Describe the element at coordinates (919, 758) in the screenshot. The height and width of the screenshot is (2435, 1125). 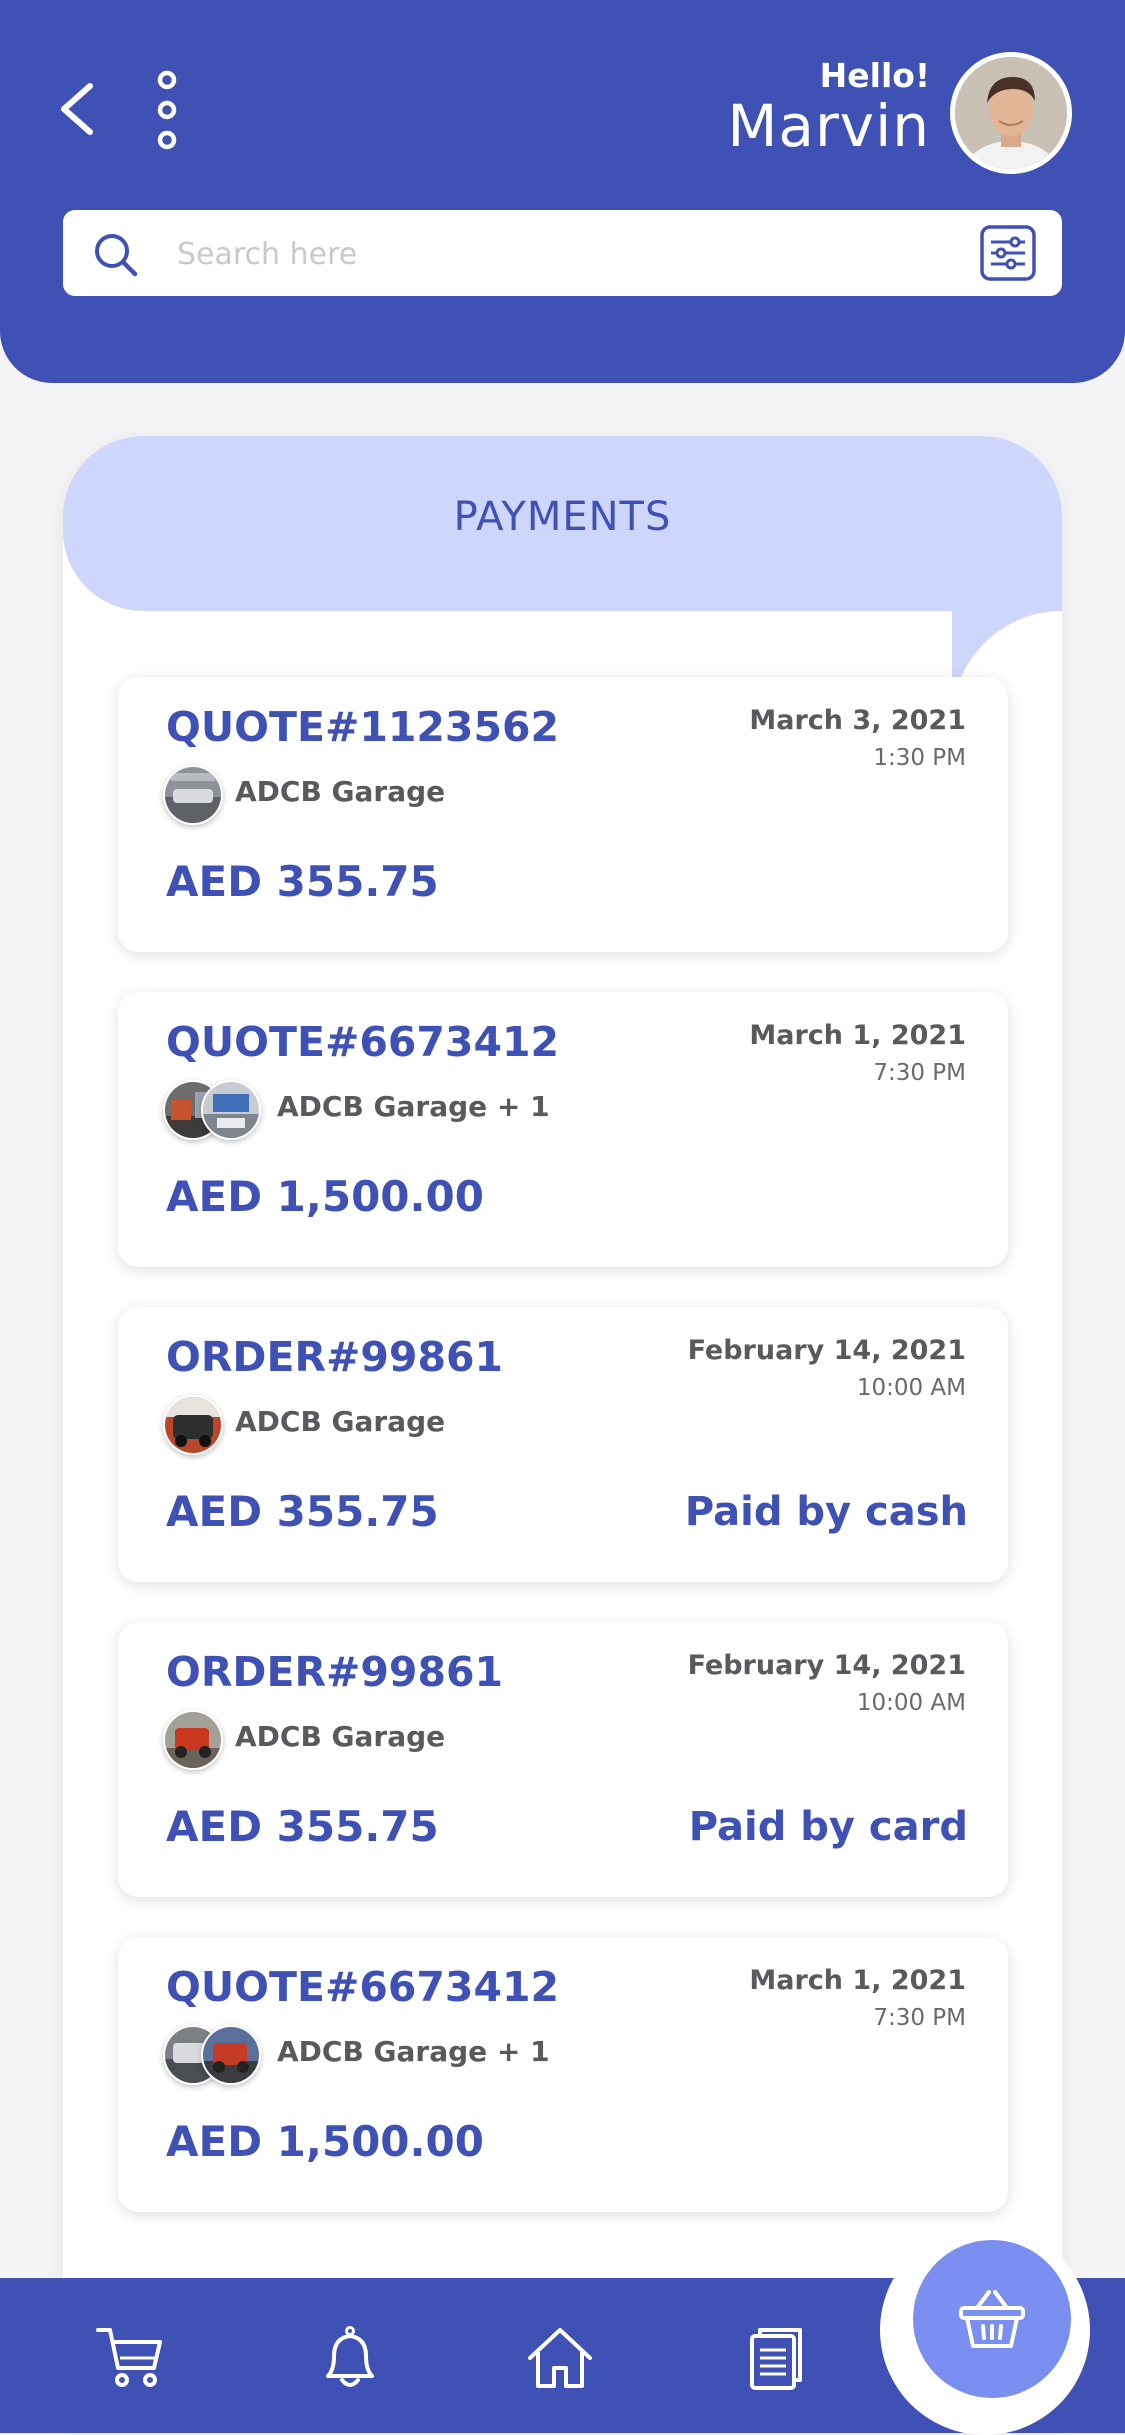
I see `payment-time: 1:30 PM` at that location.